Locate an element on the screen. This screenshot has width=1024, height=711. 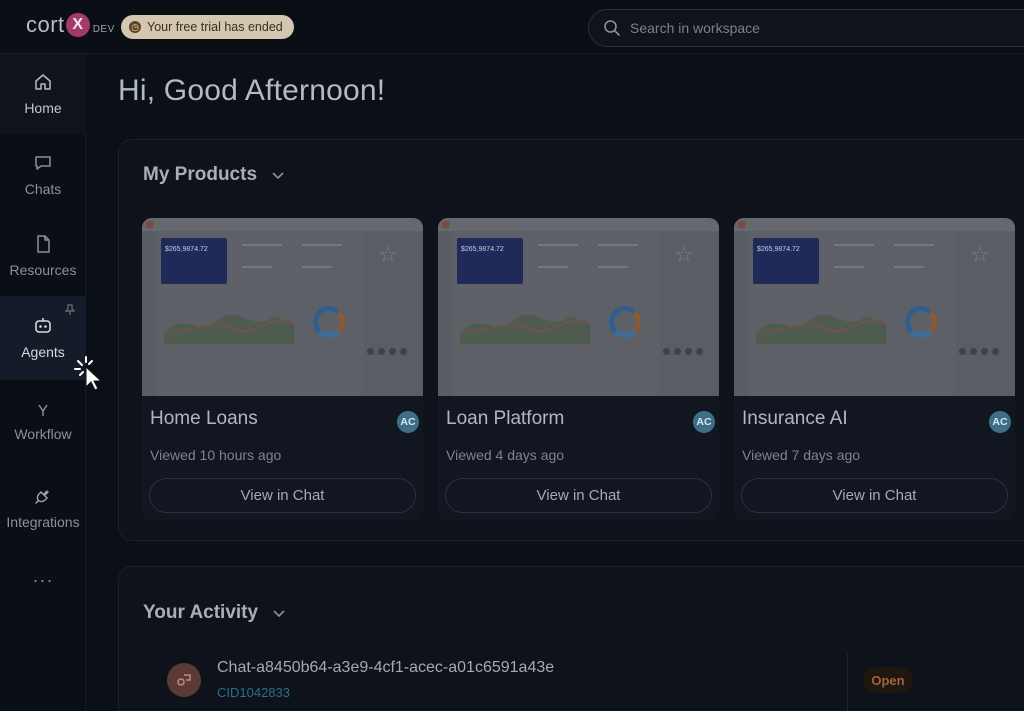
search-bar is located at coordinates (806, 28).